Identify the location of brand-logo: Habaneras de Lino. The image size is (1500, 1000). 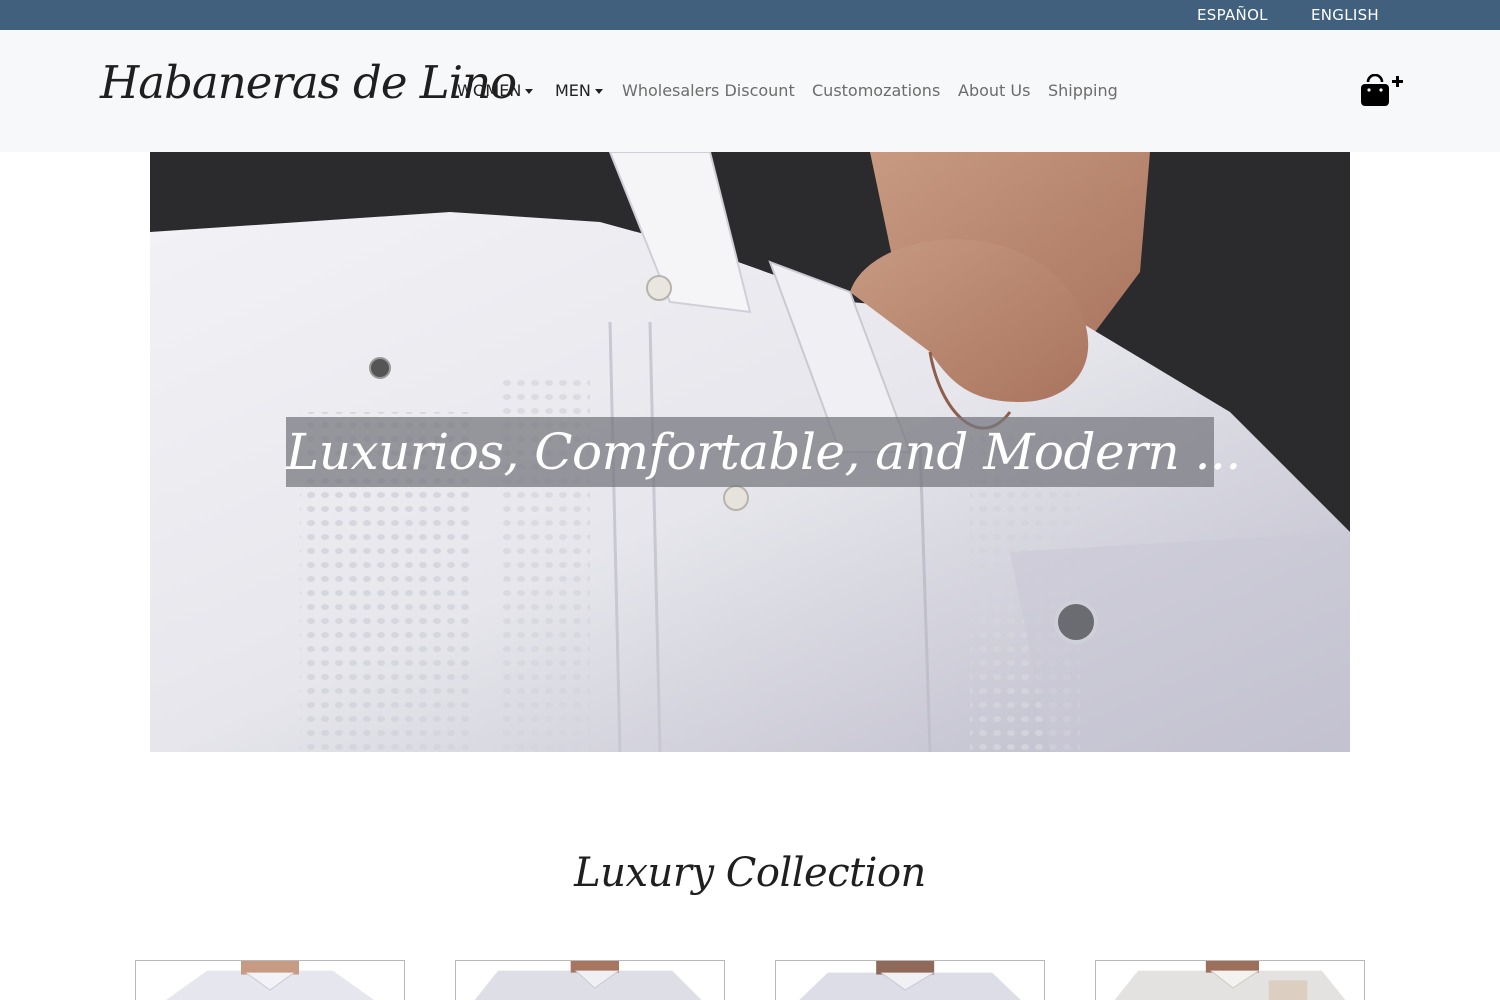
(308, 82).